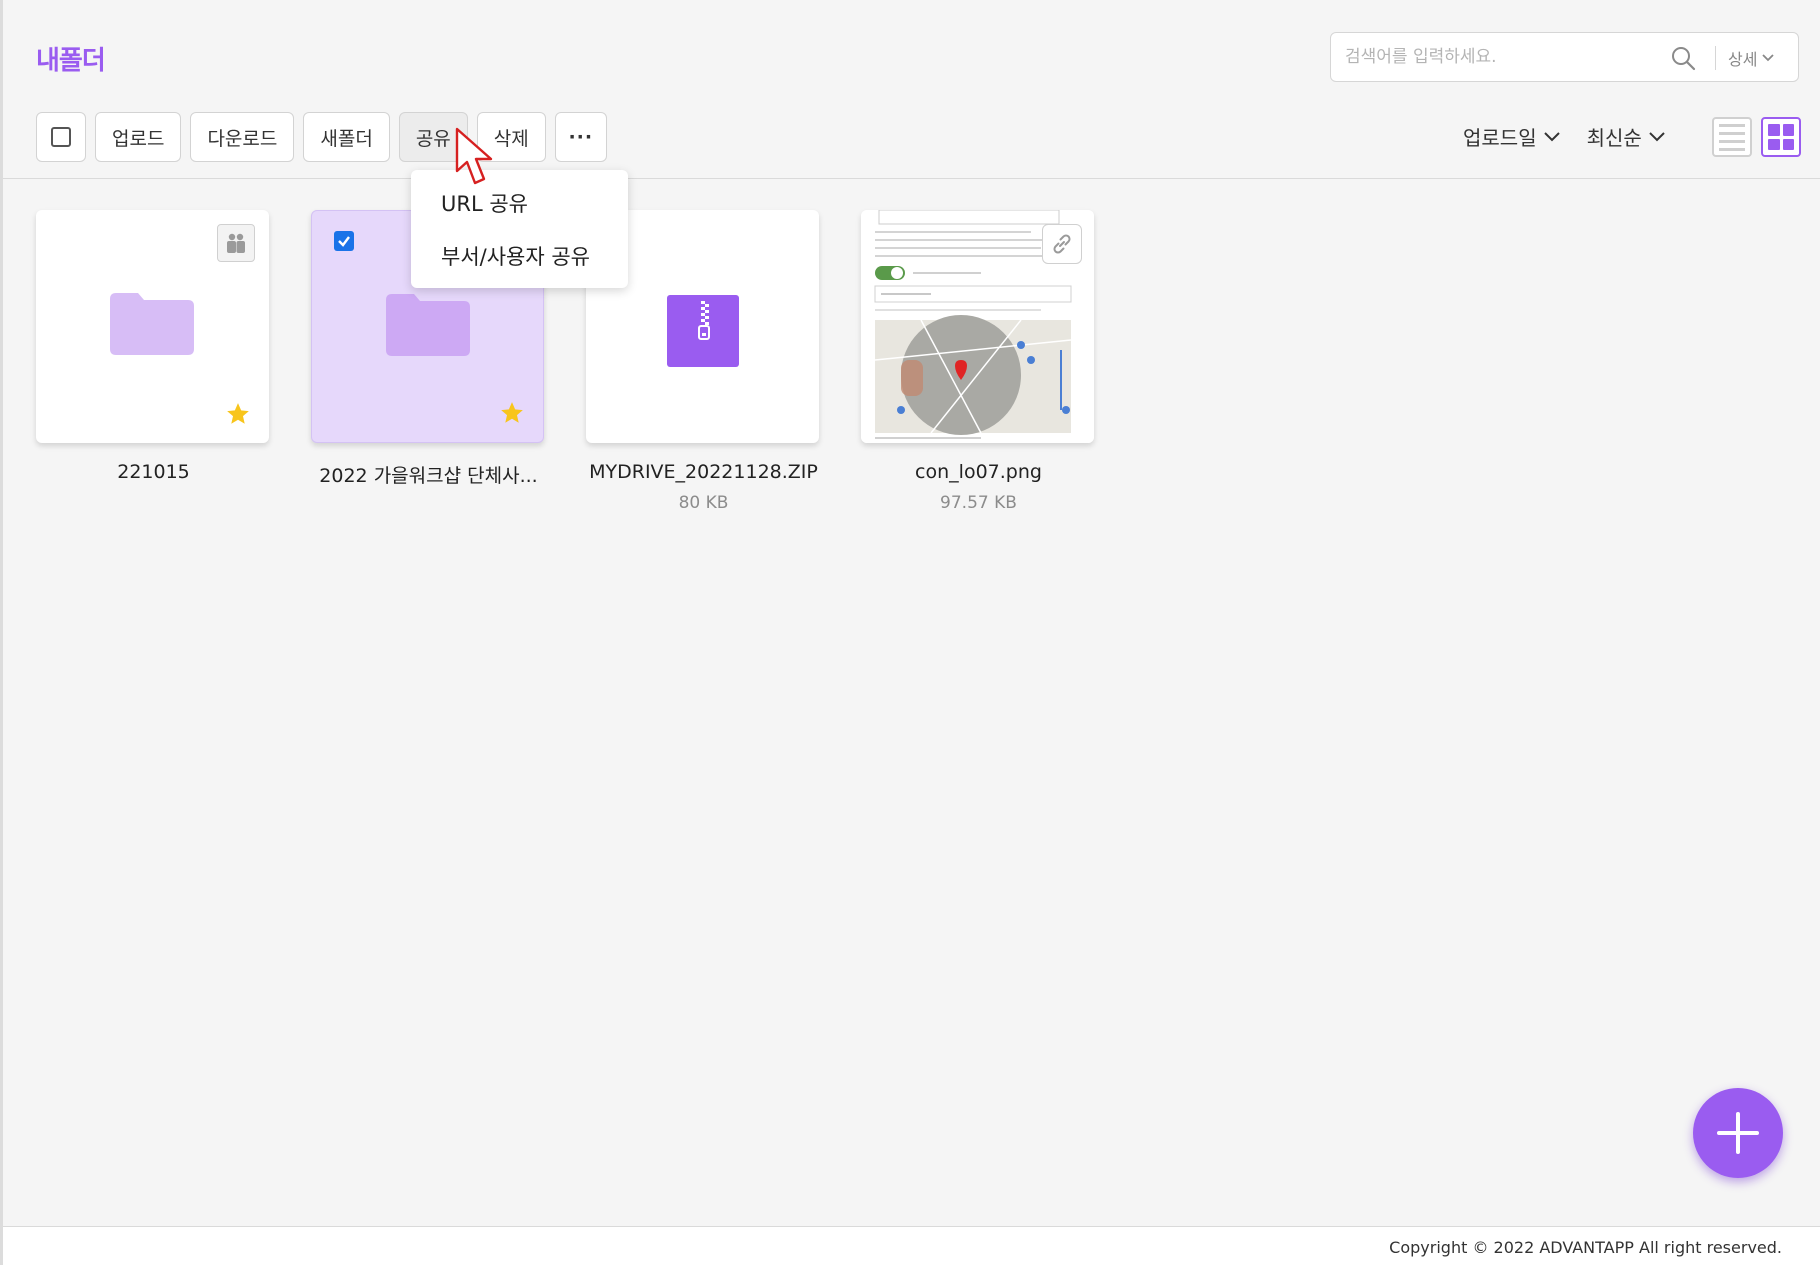 Image resolution: width=1820 pixels, height=1265 pixels. I want to click on plus-icon, so click(1738, 1133).